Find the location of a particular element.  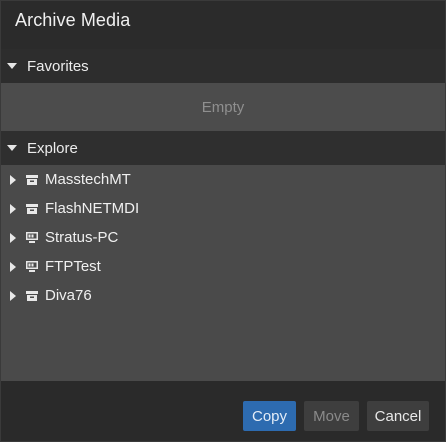

dialog-title: Archive Media is located at coordinates (73, 20).